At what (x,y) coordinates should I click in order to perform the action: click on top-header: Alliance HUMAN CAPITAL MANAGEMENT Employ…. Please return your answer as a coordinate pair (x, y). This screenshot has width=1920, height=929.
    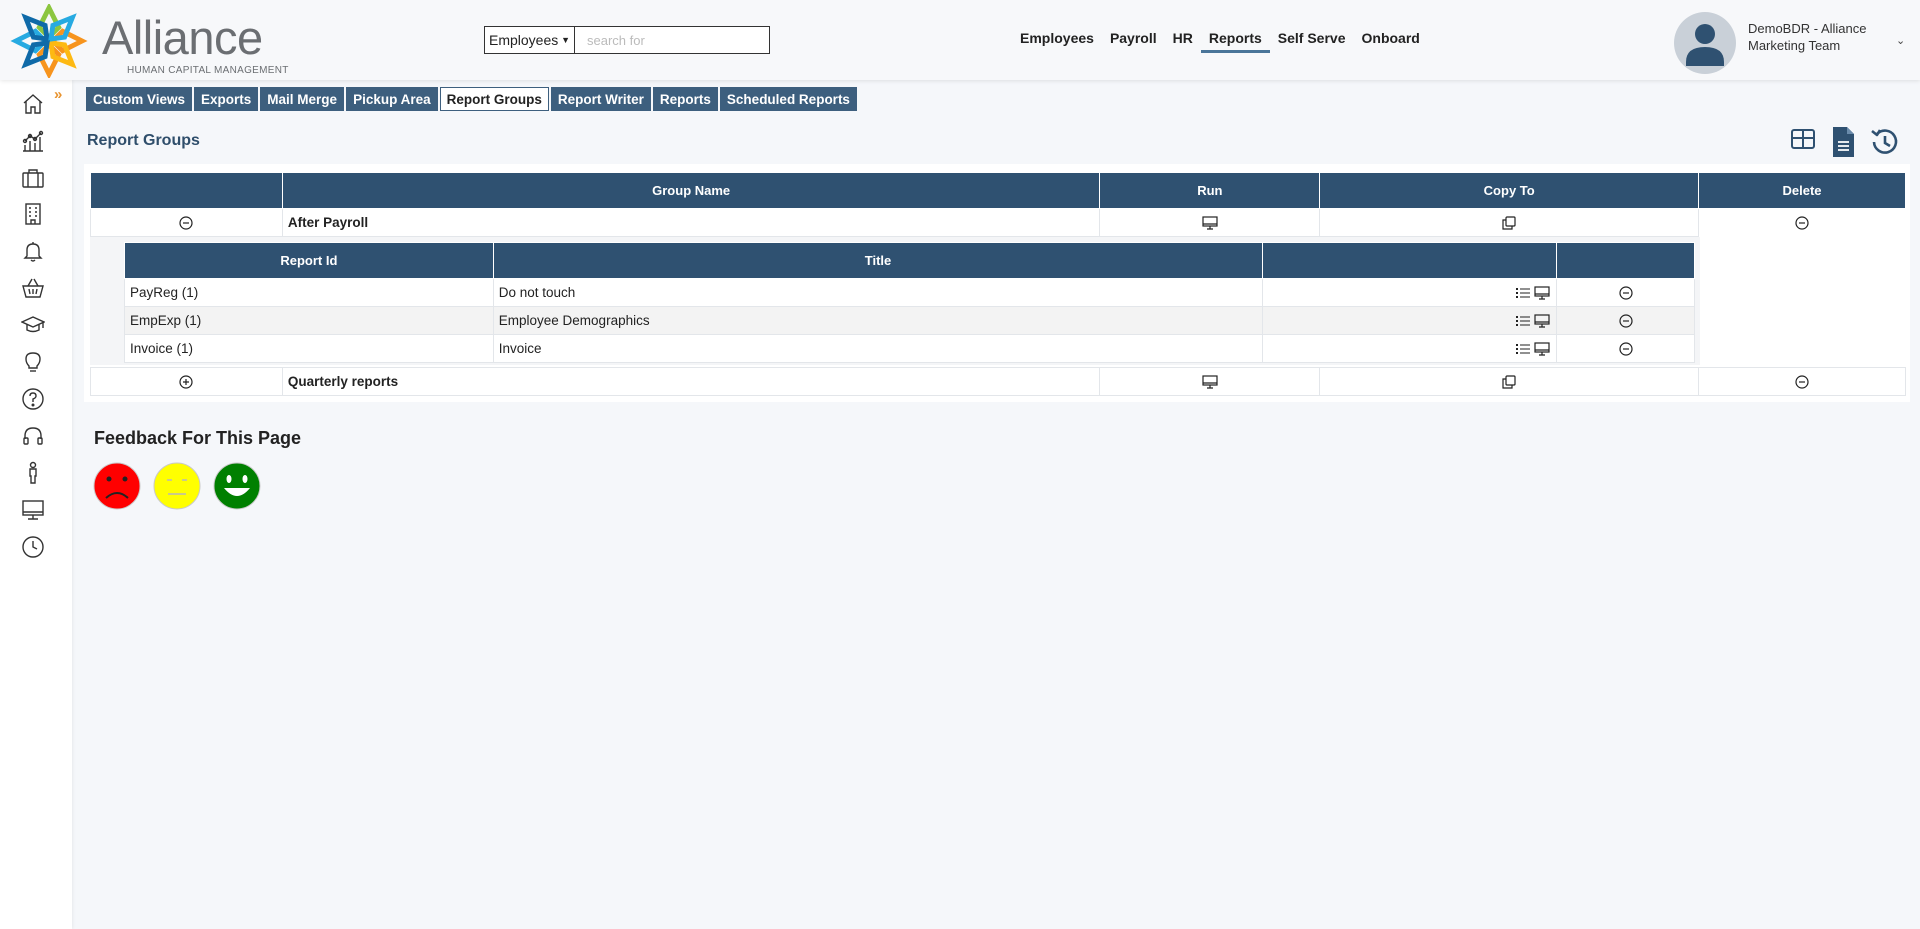
    Looking at the image, I should click on (960, 40).